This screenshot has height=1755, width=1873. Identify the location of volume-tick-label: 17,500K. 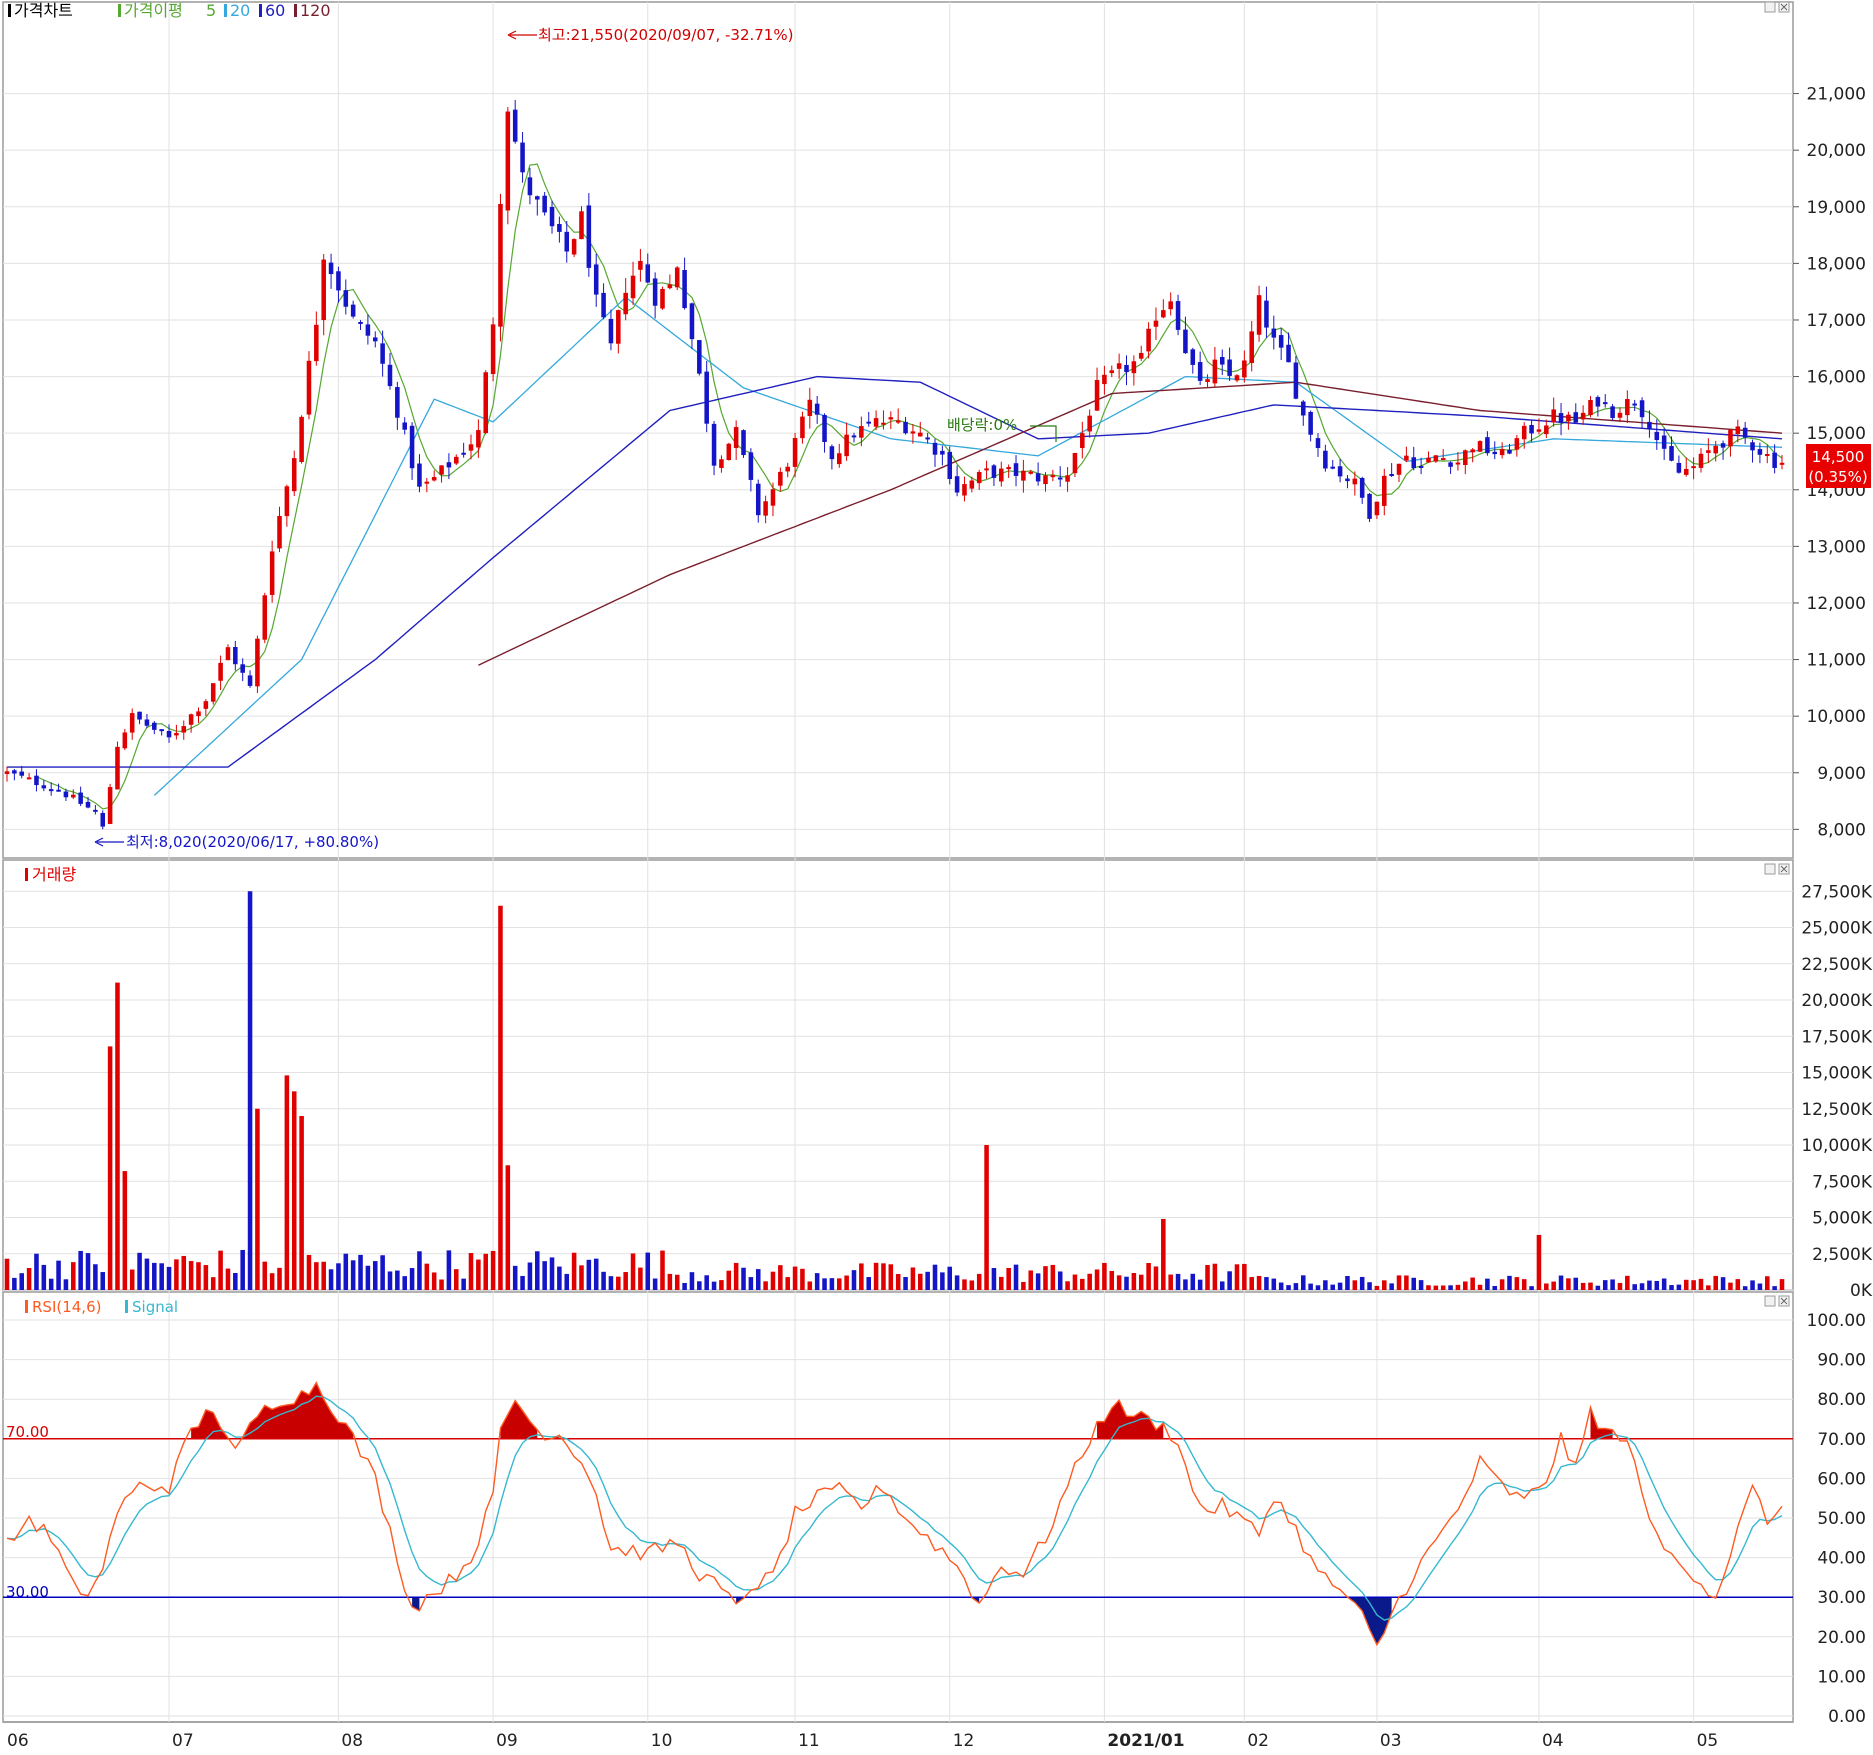
(1836, 1037).